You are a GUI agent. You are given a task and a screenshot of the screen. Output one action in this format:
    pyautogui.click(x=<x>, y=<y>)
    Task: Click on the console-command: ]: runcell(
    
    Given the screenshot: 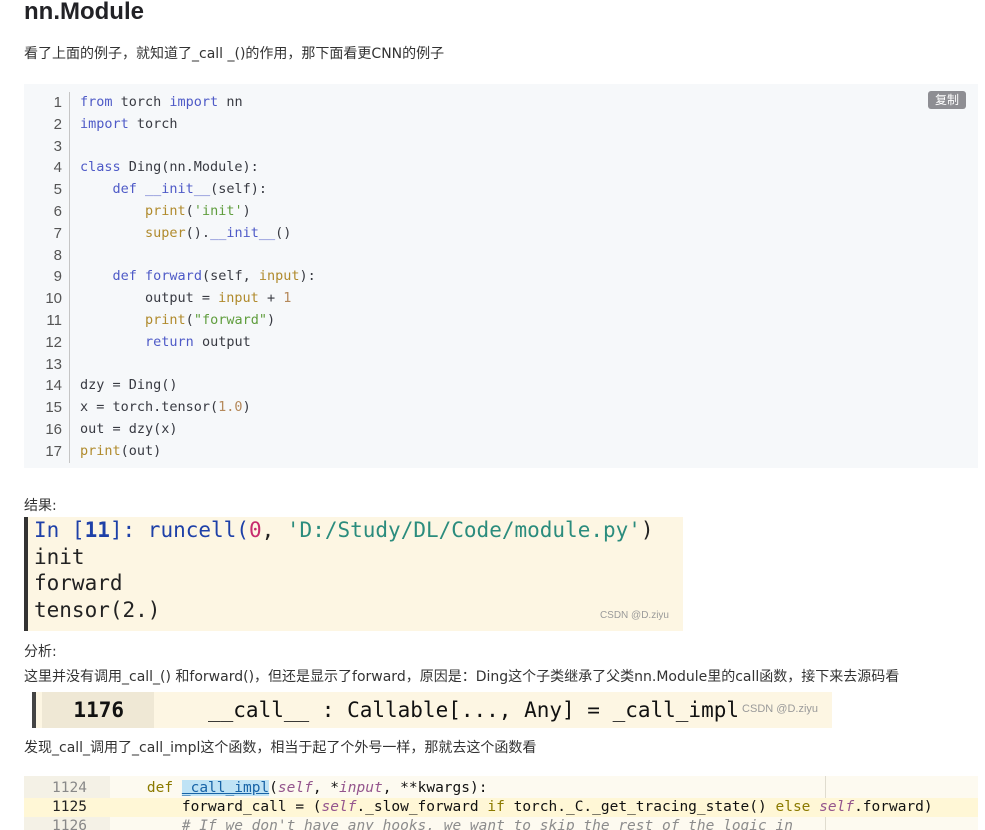 What is the action you would take?
    pyautogui.click(x=179, y=530)
    